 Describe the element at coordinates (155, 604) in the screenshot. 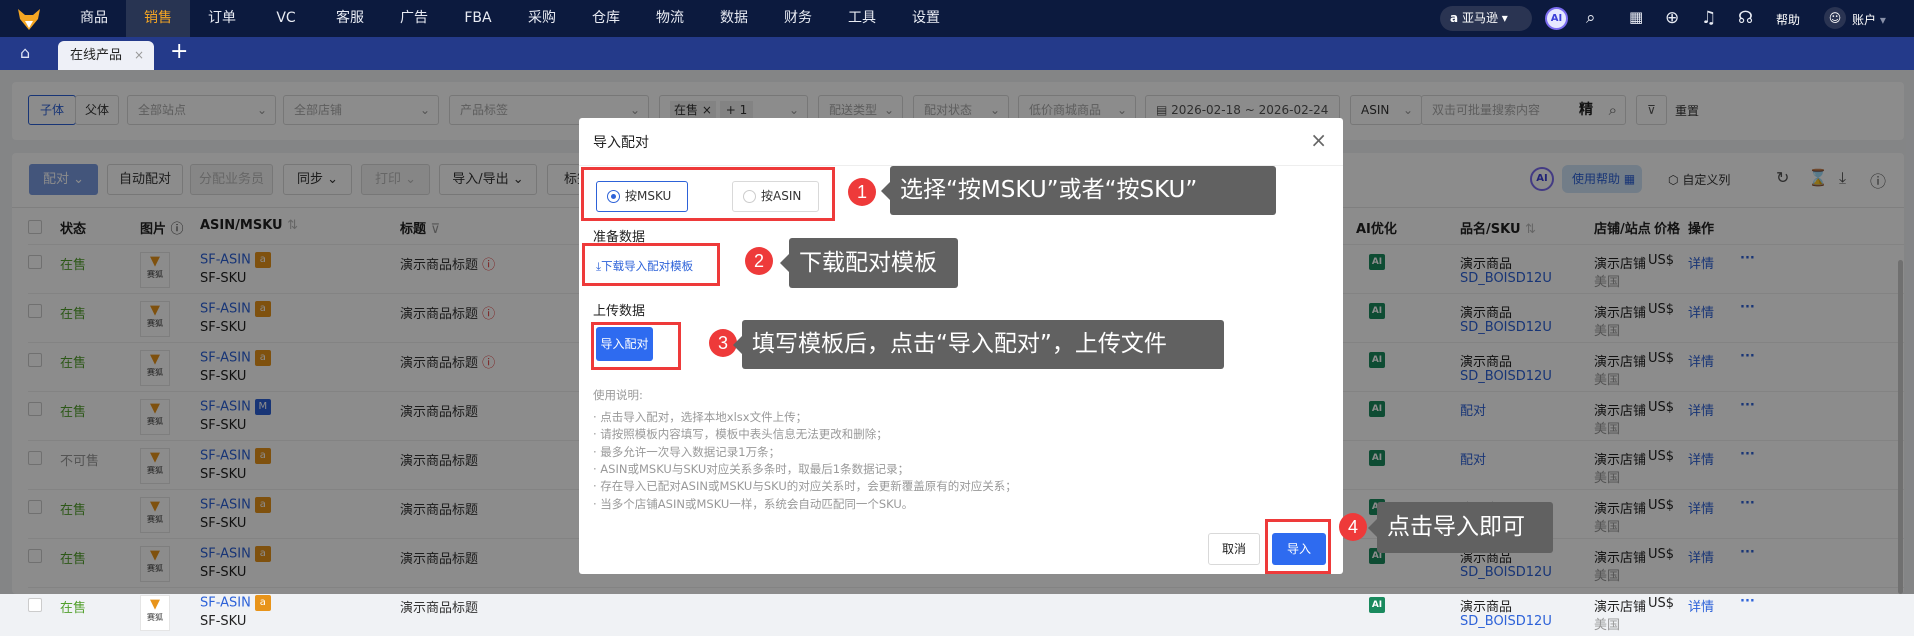

I see `fox-logo-icon: ▼` at that location.